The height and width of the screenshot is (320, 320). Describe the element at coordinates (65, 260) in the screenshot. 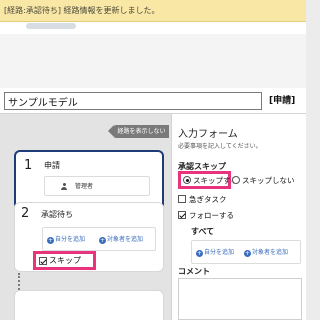

I see `step-skip-label: スキップ` at that location.